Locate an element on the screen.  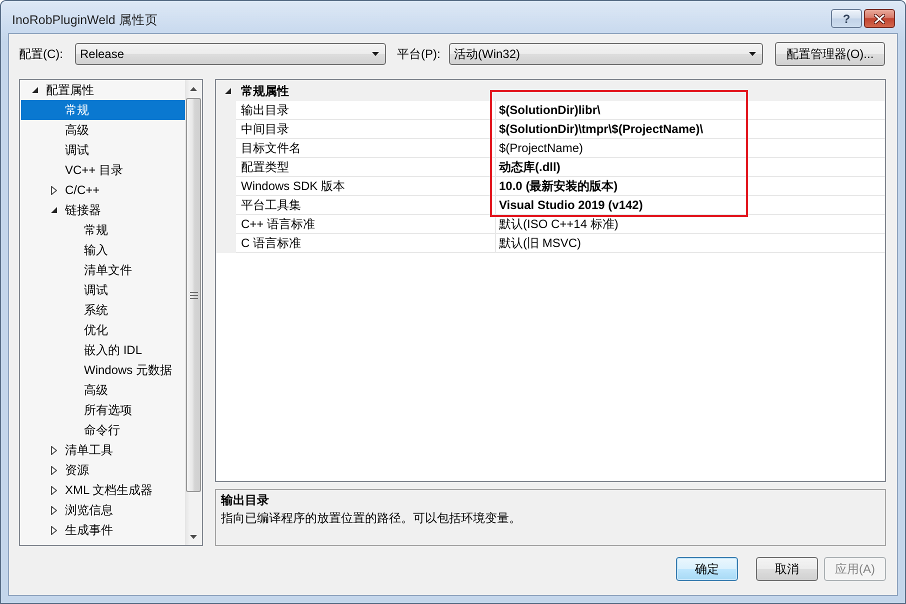
close-icon is located at coordinates (879, 19).